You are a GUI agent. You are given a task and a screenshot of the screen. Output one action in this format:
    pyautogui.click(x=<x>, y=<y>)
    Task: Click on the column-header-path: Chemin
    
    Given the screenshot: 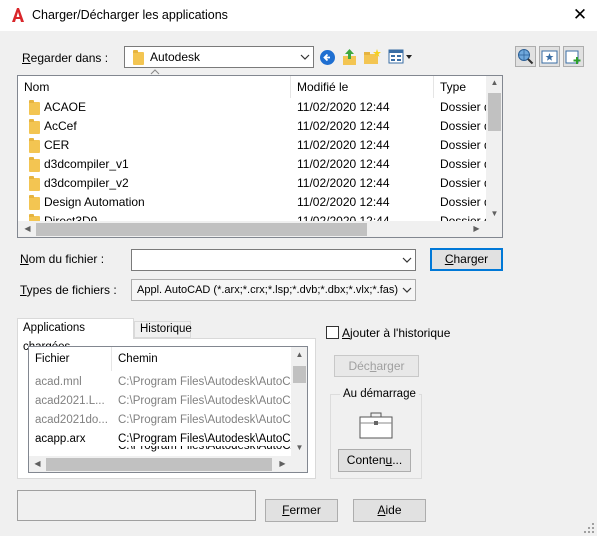 What is the action you would take?
    pyautogui.click(x=202, y=359)
    